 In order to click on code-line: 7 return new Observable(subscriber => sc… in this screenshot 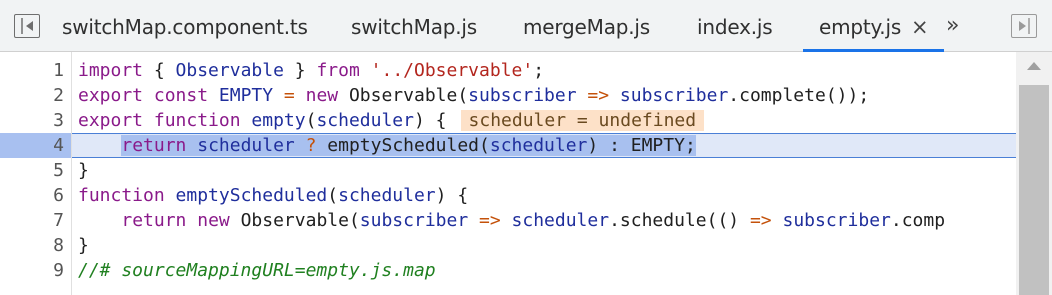, I will do `click(508, 220)`.